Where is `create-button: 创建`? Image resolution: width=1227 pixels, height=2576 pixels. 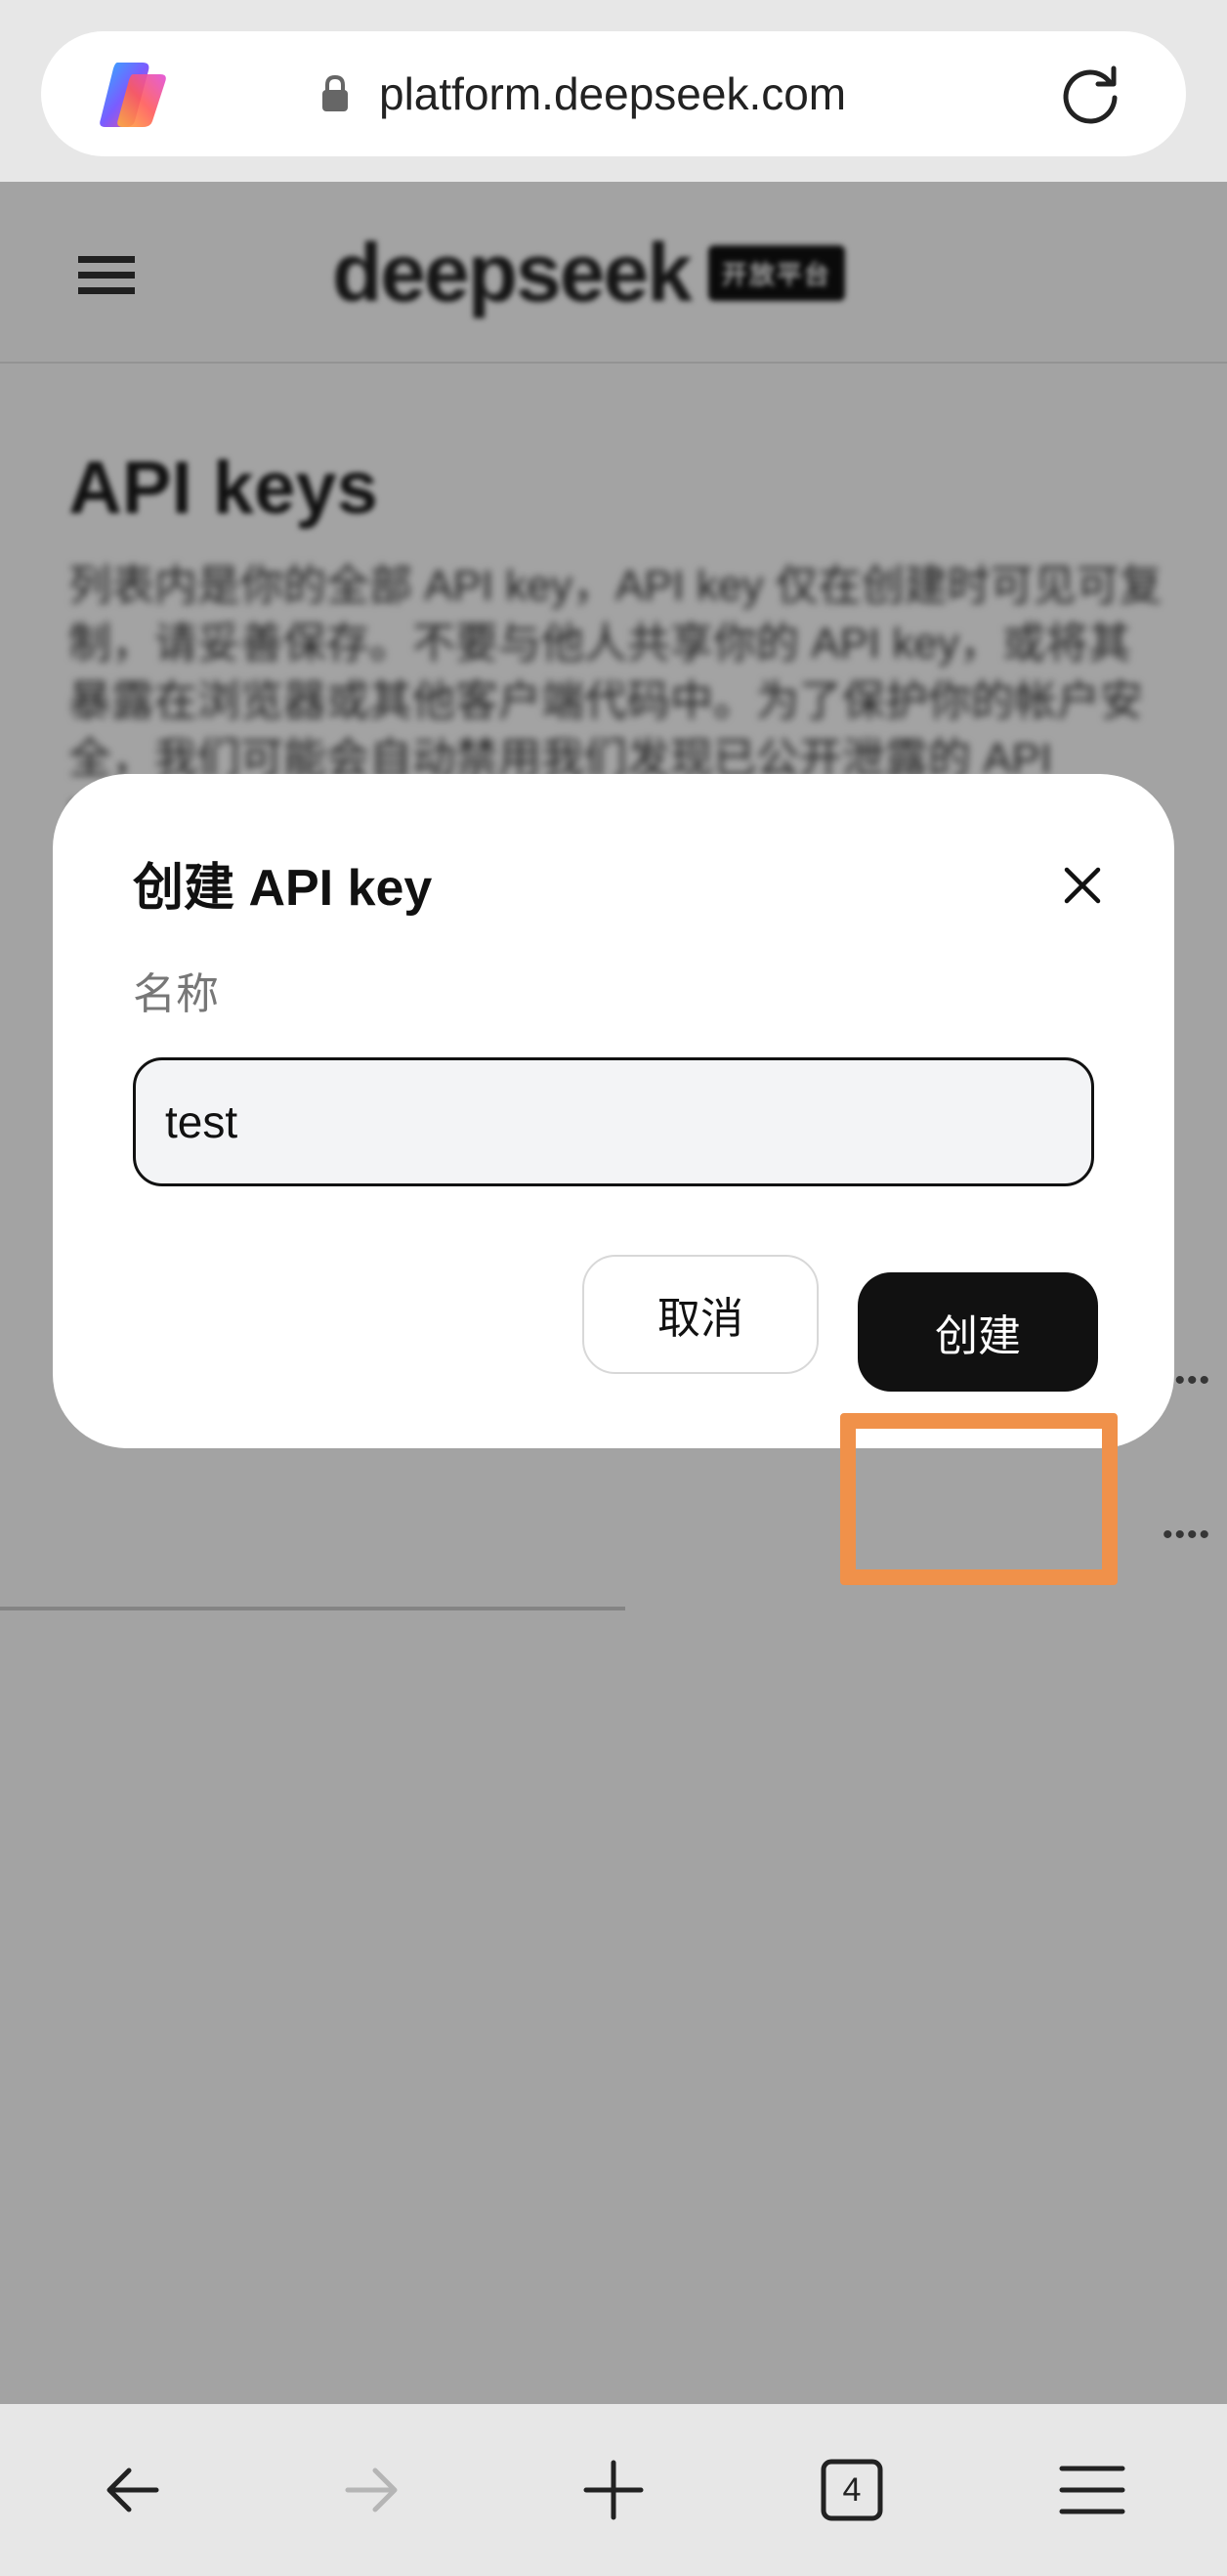
create-button: 创建 is located at coordinates (978, 1332).